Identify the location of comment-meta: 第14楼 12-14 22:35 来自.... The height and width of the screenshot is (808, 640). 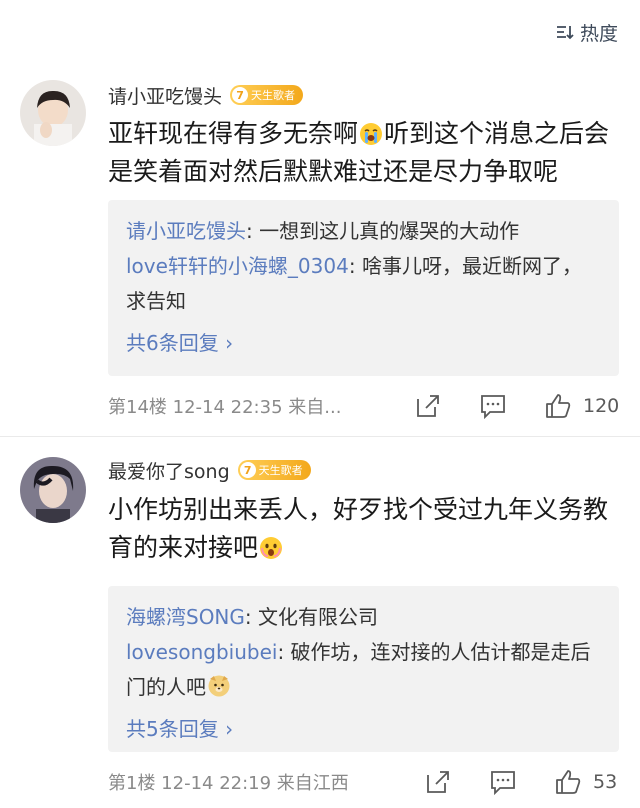
(225, 407).